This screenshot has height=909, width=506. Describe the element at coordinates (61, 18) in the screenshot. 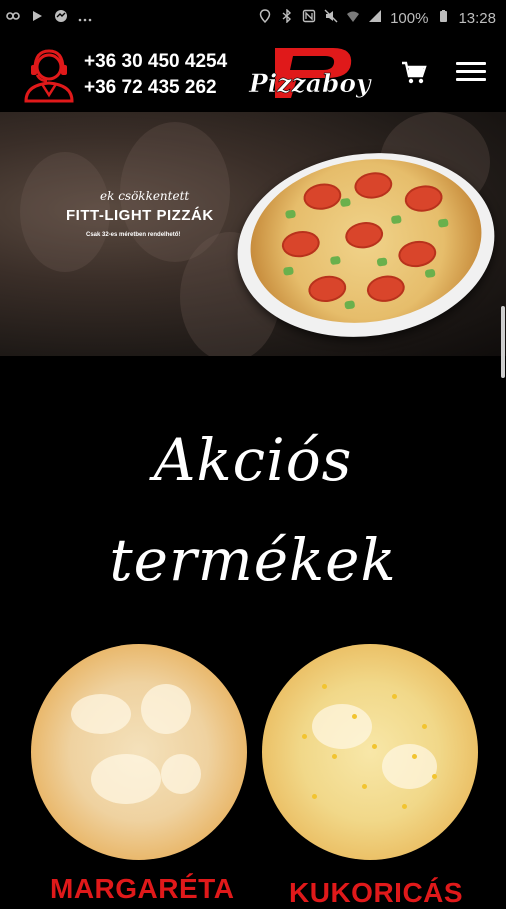

I see `messenger-icon` at that location.